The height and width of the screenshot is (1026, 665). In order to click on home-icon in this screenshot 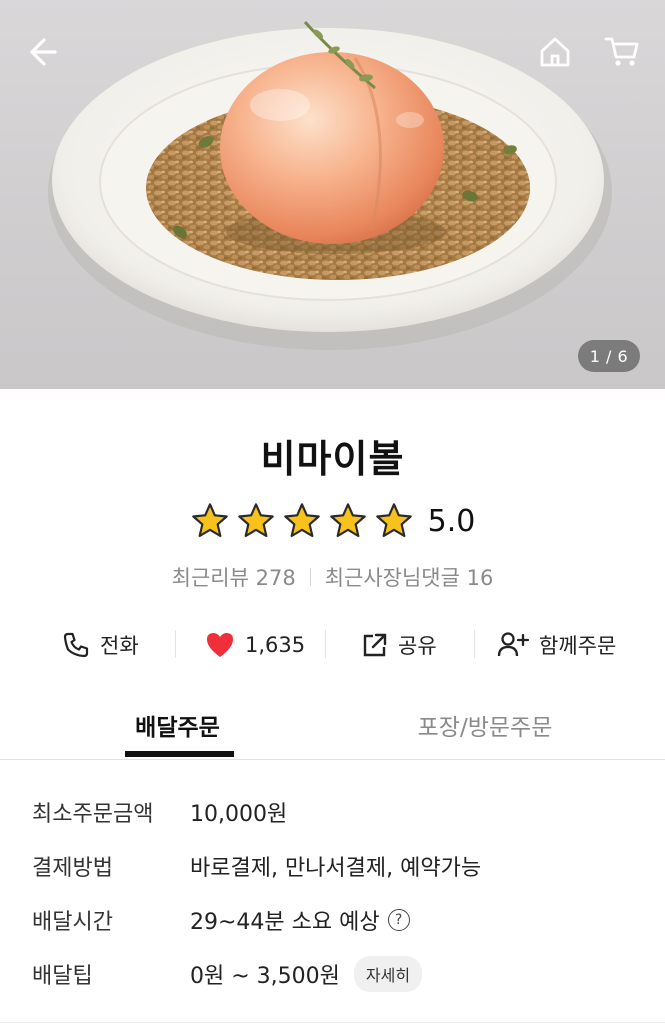, I will do `click(555, 52)`.